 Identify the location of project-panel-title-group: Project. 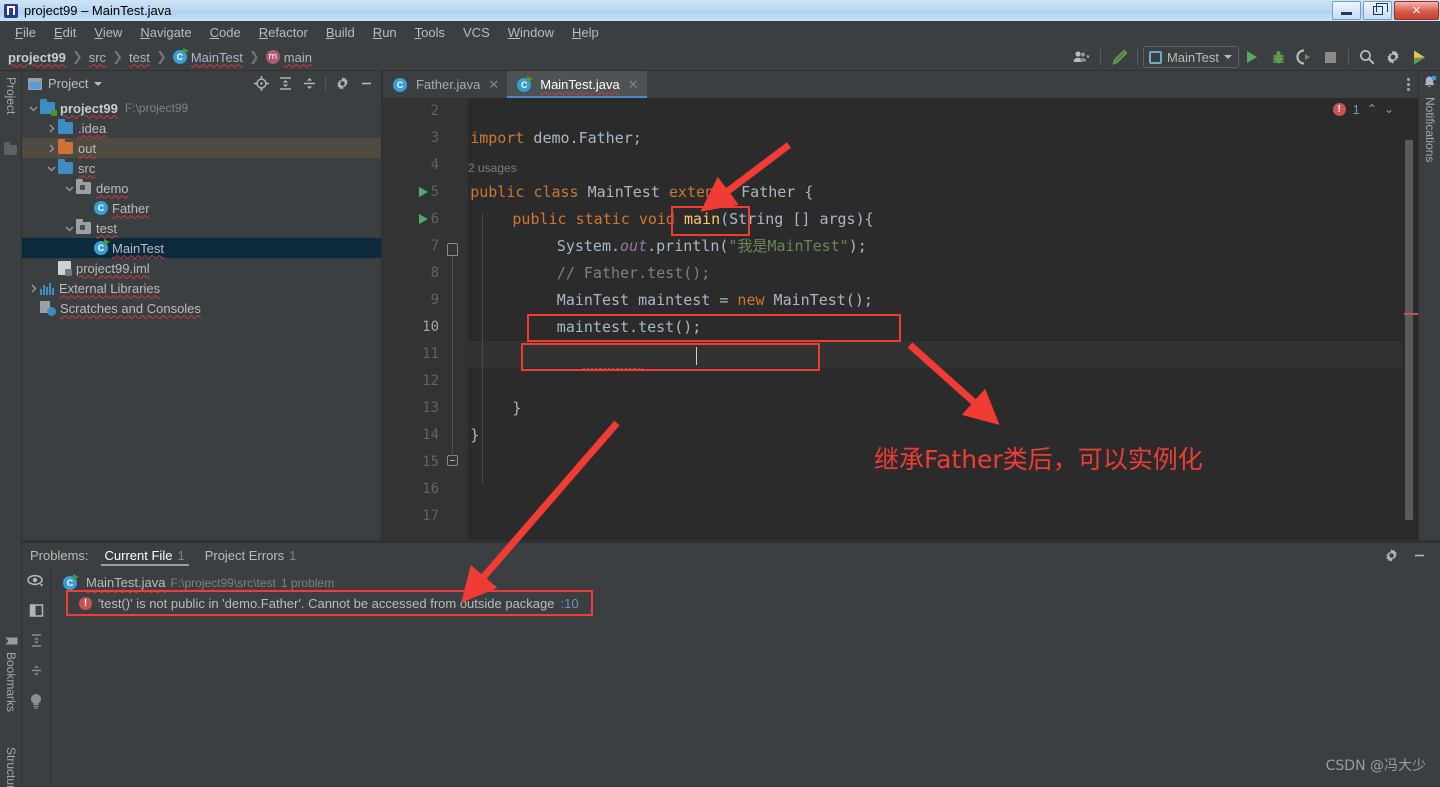
(65, 83).